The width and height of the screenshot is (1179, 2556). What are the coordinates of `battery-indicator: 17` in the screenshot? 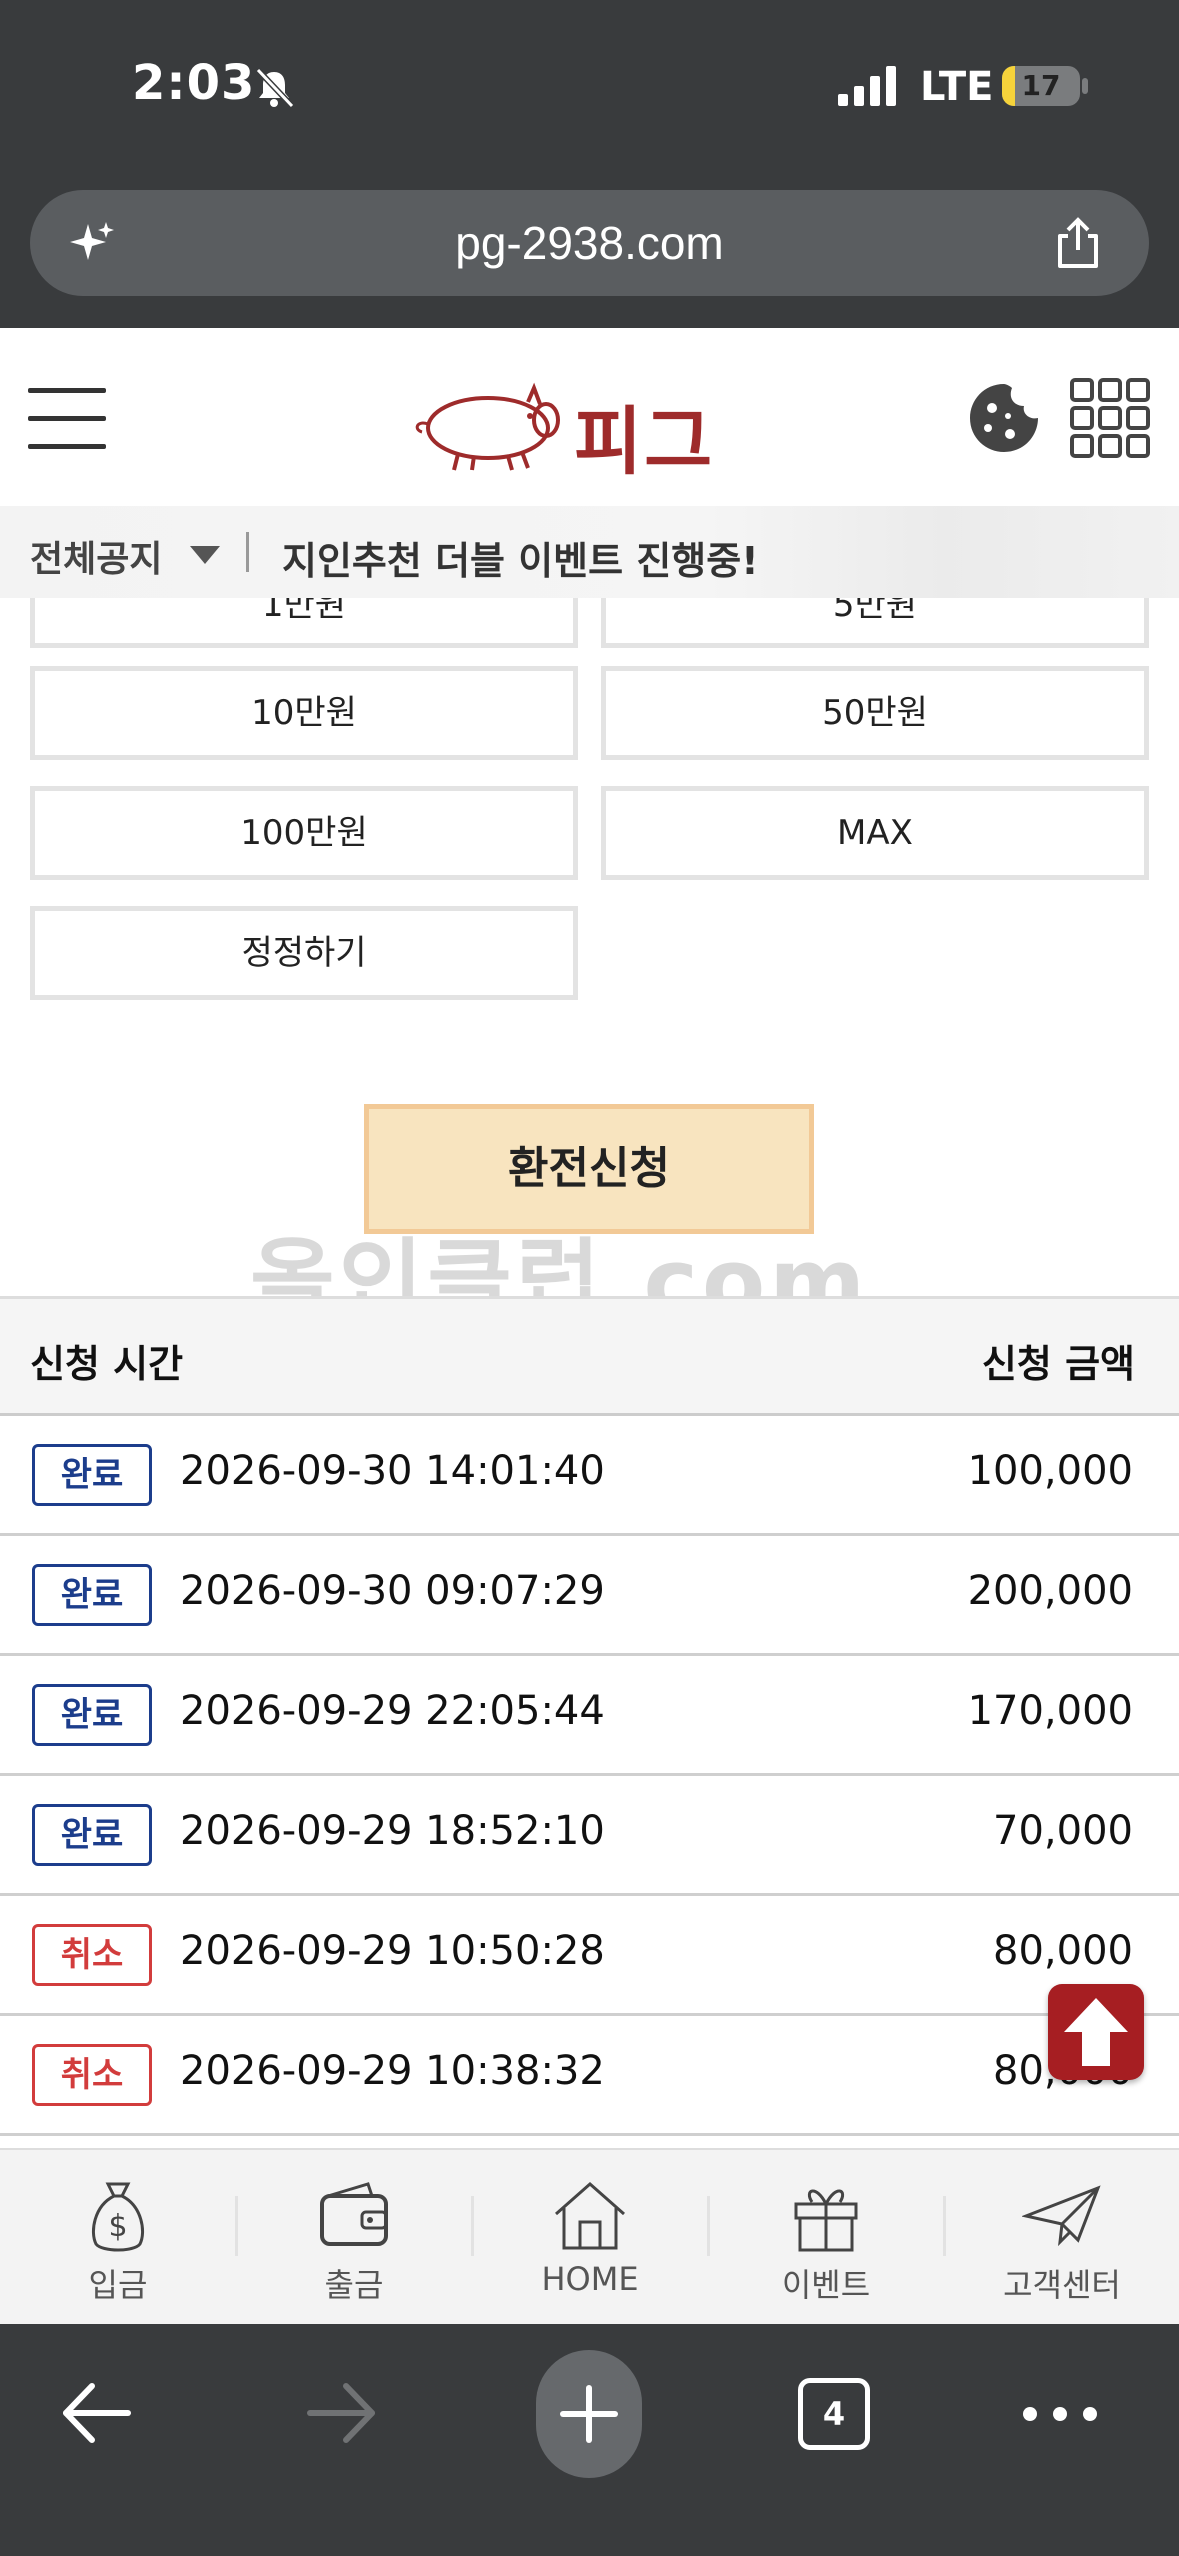 It's located at (1041, 86).